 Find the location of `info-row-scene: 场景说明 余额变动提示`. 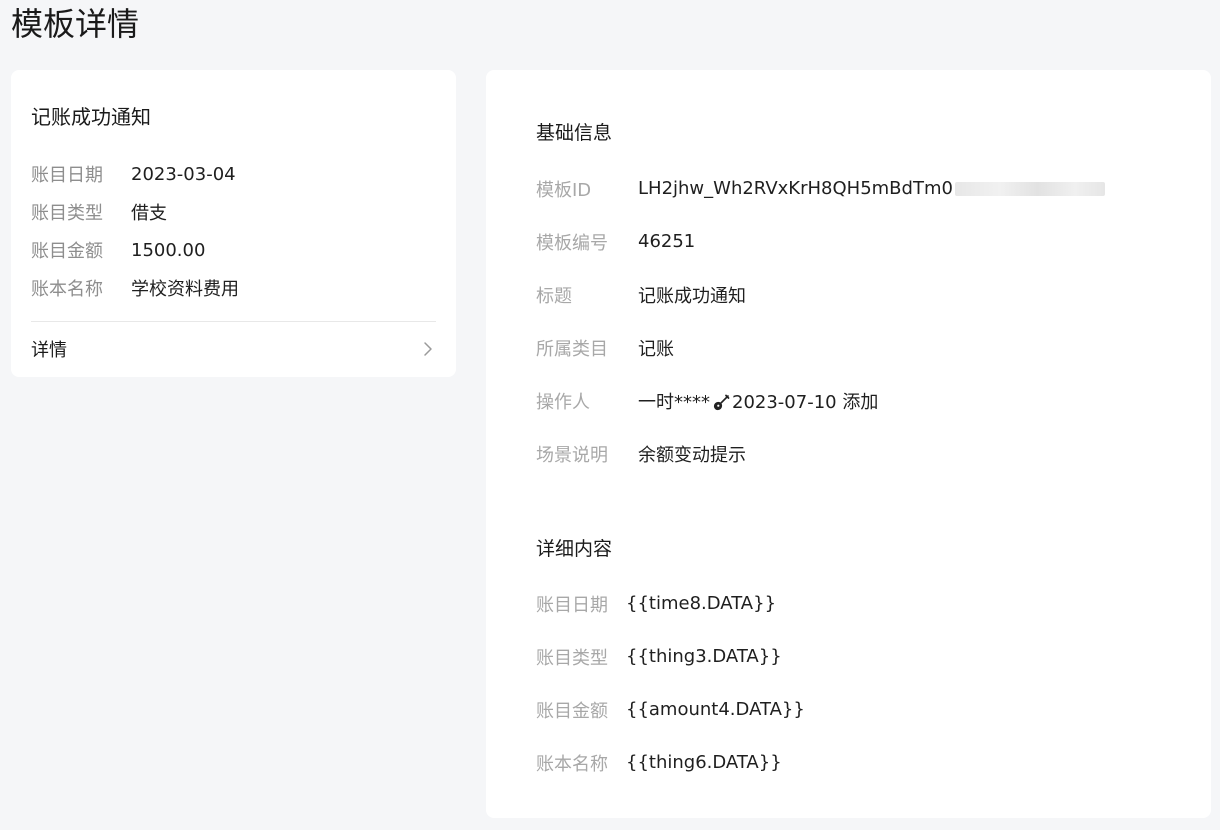

info-row-scene: 场景说明 余额变动提示 is located at coordinates (820, 453).